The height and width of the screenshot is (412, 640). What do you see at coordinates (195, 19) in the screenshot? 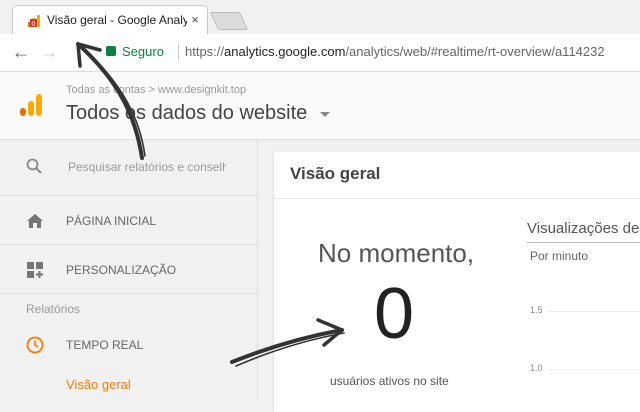
I see `tab-close-icon: ×` at bounding box center [195, 19].